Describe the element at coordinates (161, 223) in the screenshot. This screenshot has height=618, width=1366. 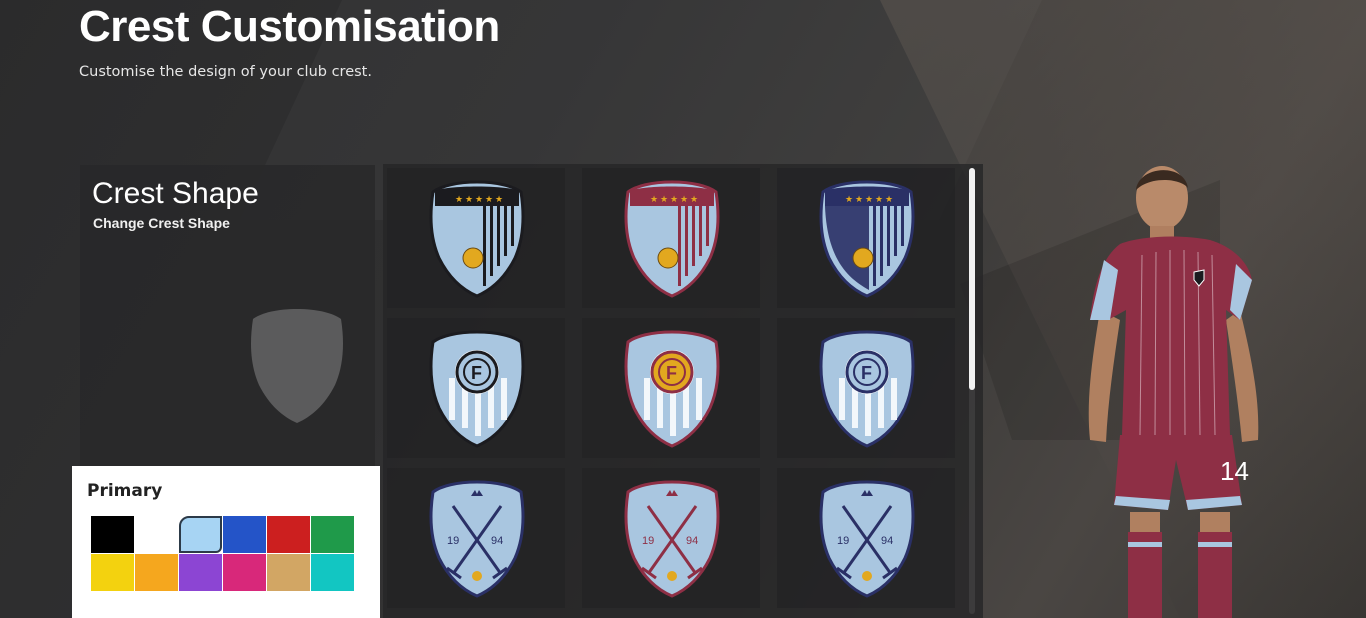
I see `crest-shape-subtitle: Change Crest Shape` at that location.